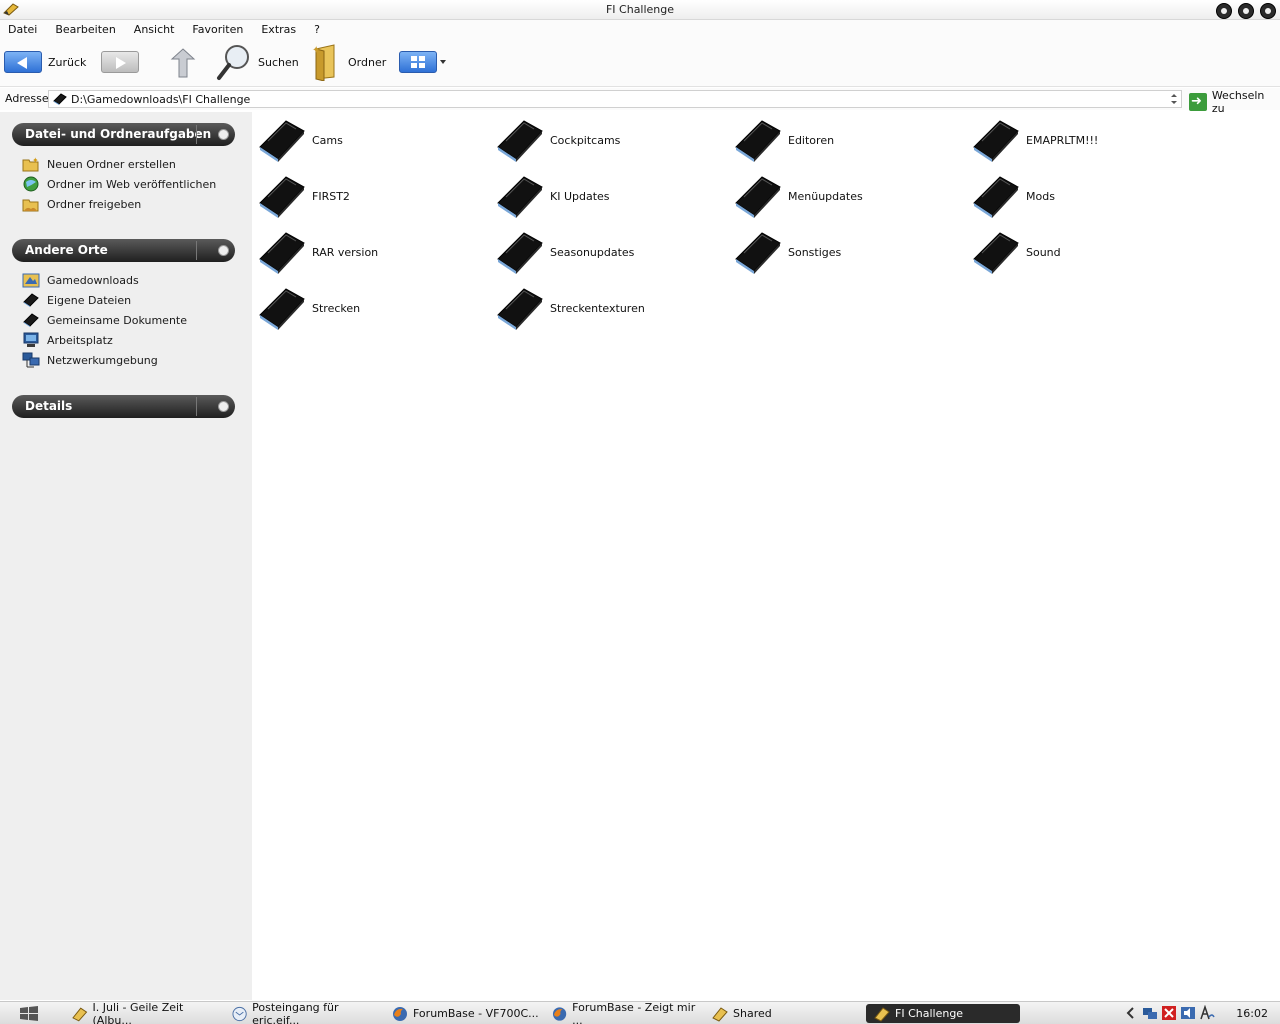 The width and height of the screenshot is (1280, 1024). I want to click on up-button, so click(183, 63).